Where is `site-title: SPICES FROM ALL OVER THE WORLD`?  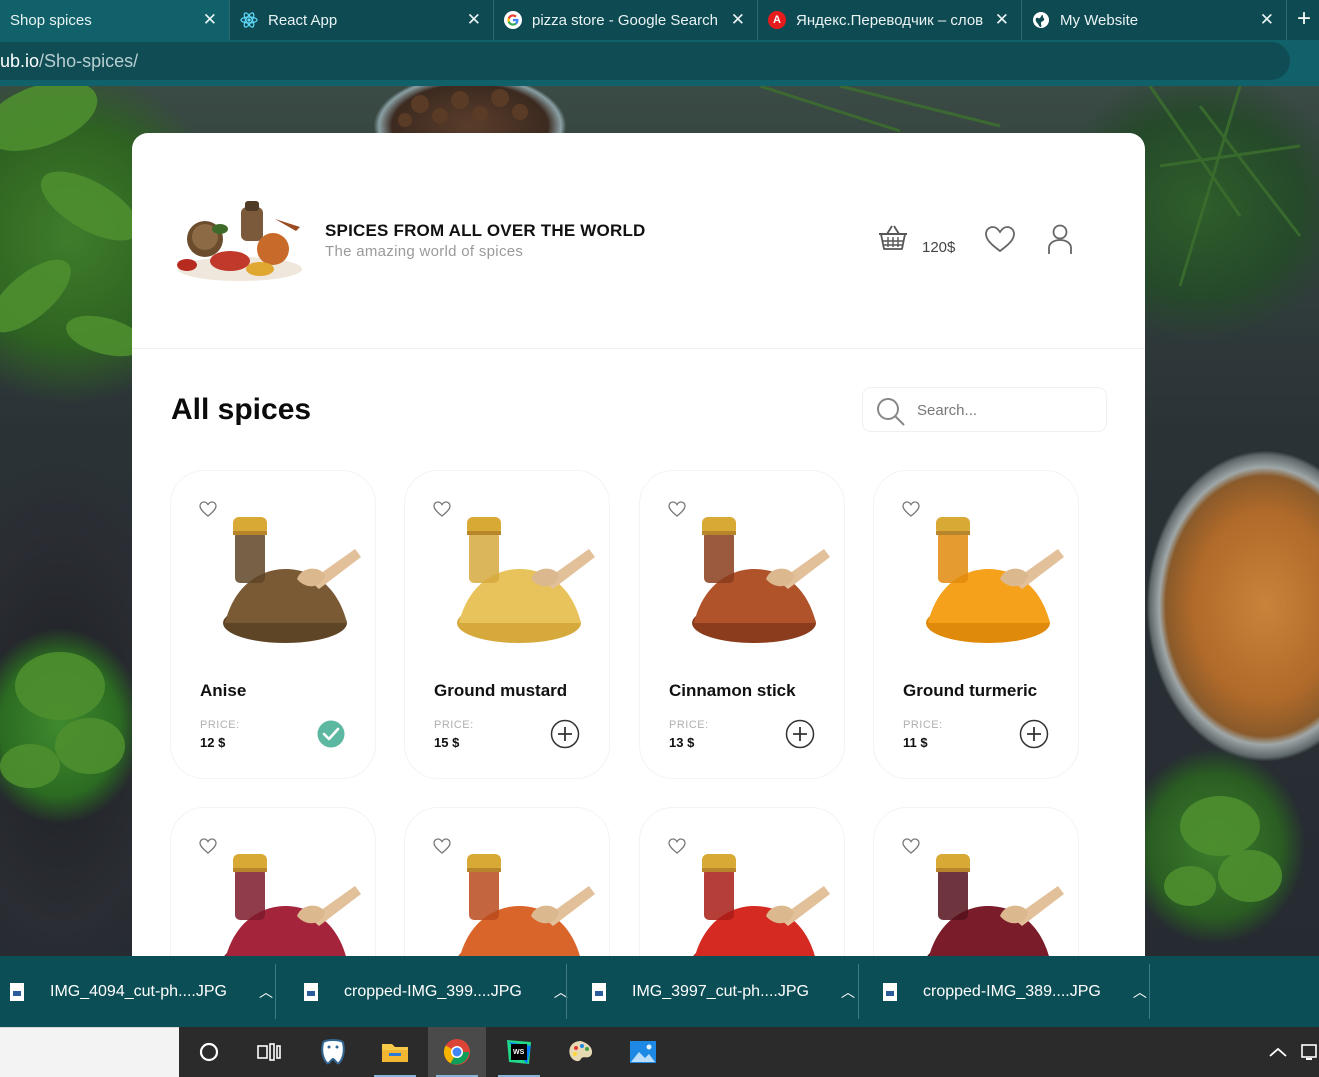
site-title: SPICES FROM ALL OVER THE WORLD is located at coordinates (485, 230).